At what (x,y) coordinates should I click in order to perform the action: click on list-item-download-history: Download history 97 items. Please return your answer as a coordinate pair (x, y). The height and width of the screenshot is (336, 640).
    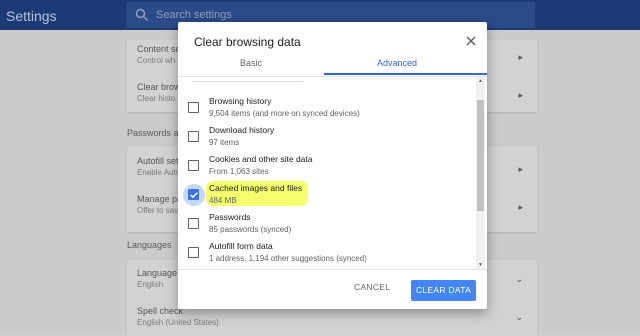
    Looking at the image, I should click on (328, 137).